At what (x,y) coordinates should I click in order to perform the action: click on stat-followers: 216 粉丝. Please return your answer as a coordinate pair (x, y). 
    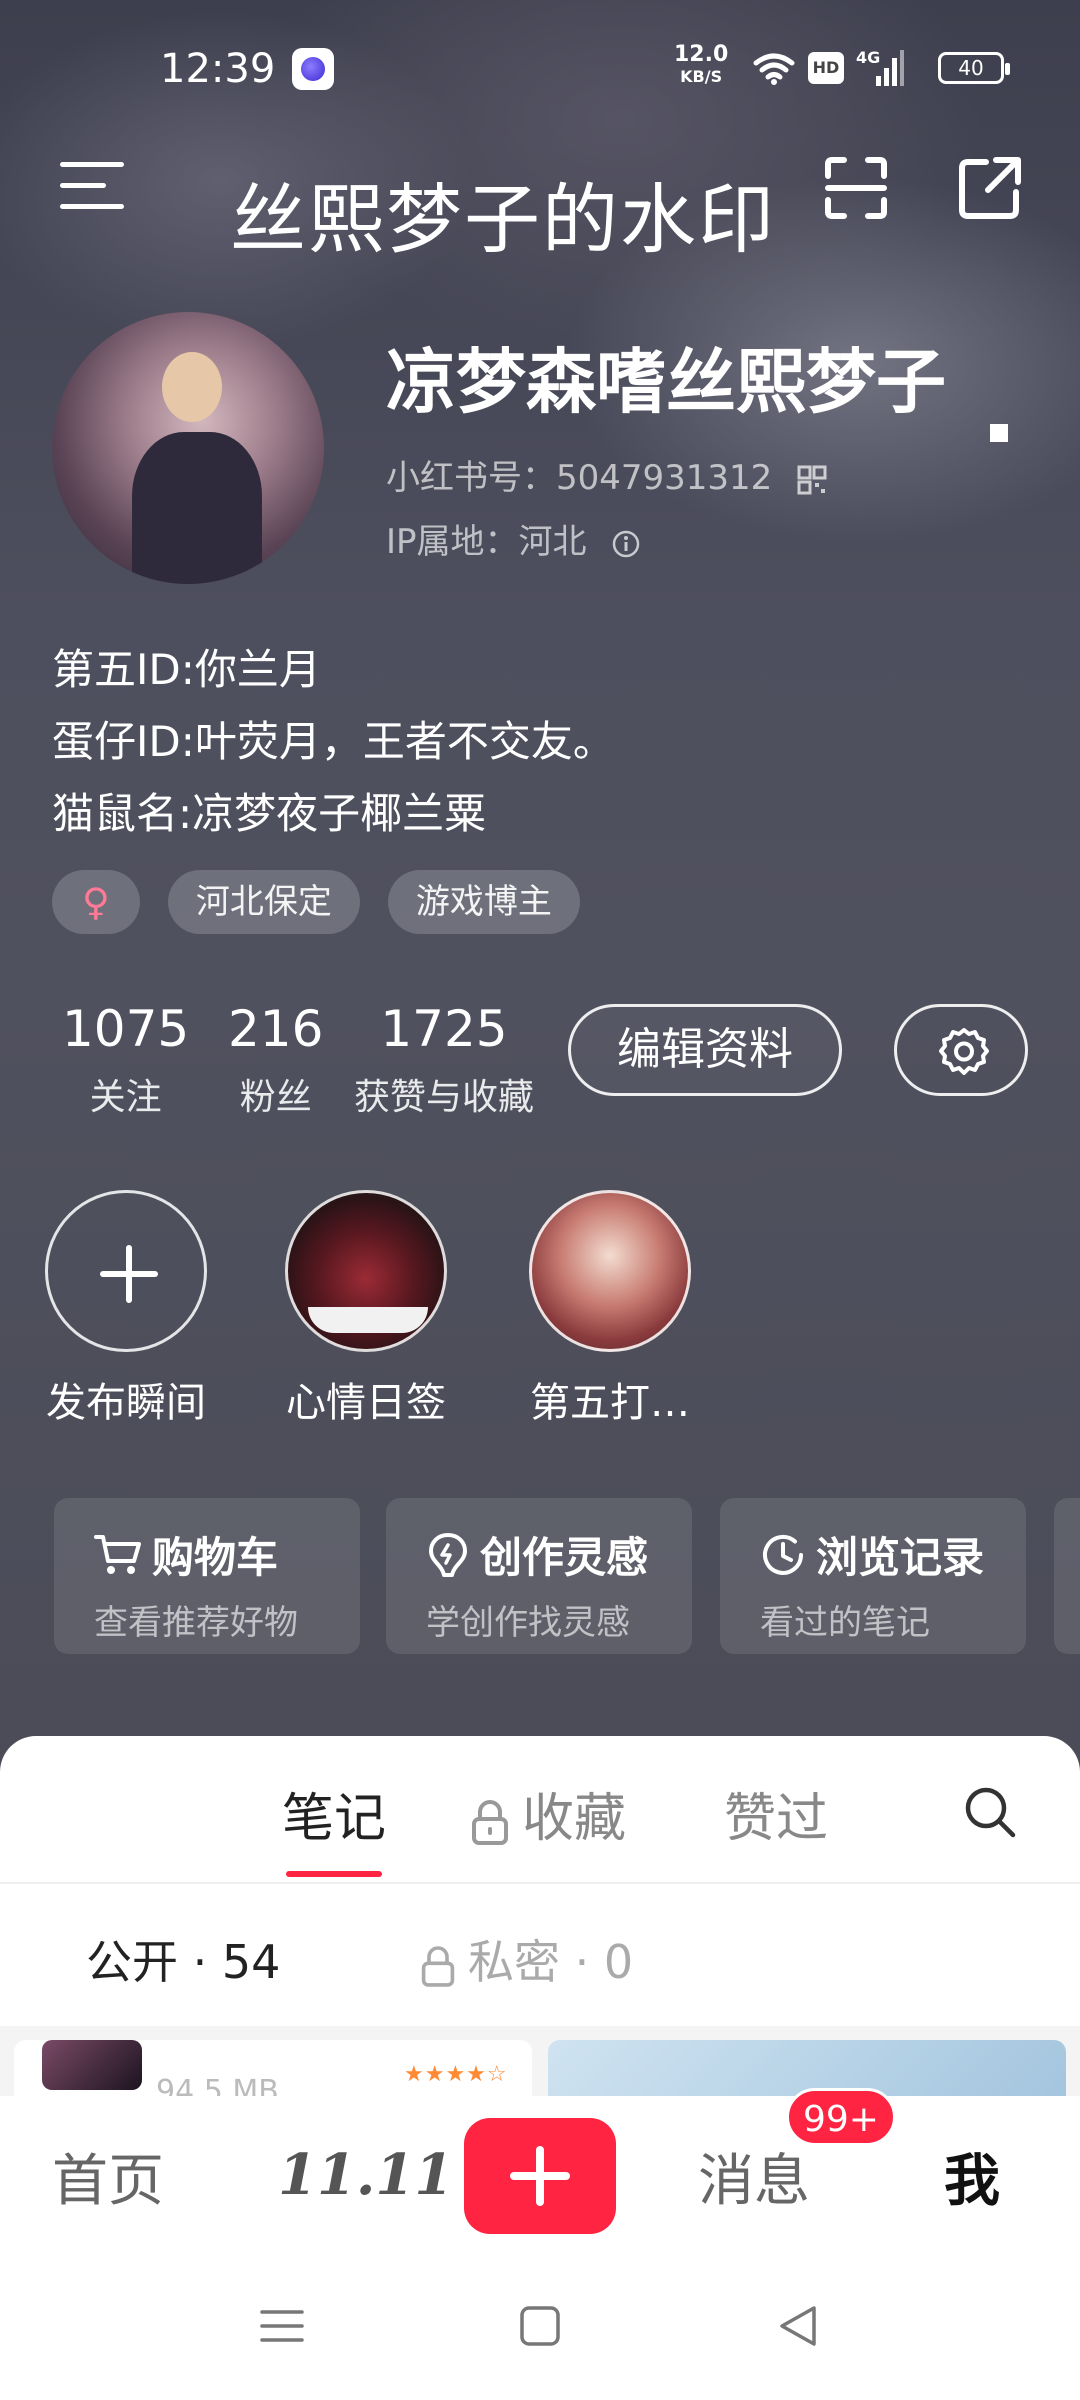
    Looking at the image, I should click on (275, 1060).